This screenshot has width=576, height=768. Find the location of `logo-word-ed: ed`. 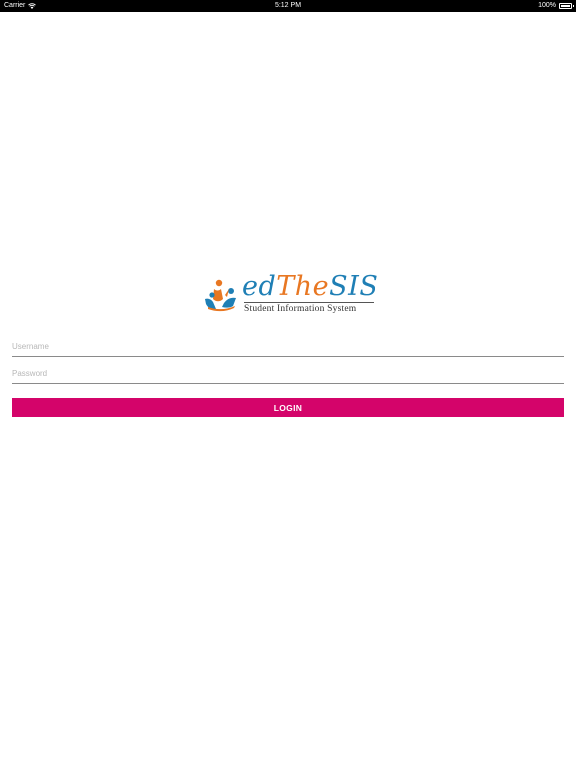

logo-word-ed: ed is located at coordinates (259, 286).